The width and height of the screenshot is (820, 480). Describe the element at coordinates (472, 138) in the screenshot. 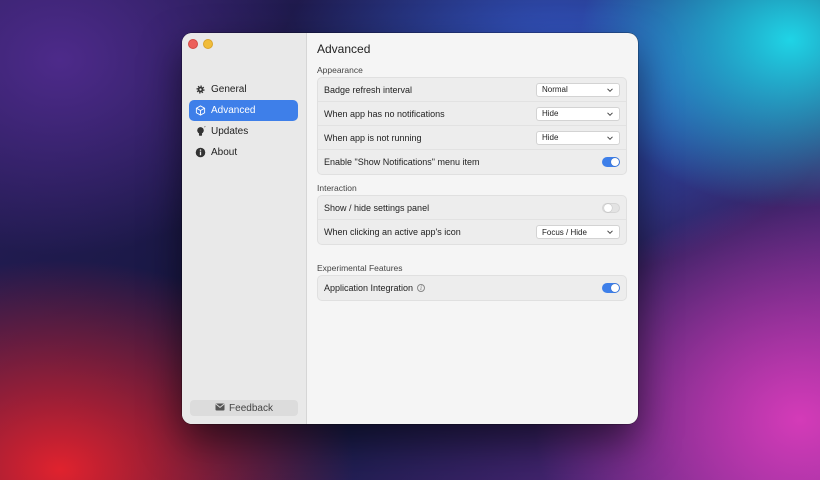

I see `not-running-row: When app is not running Hide` at that location.